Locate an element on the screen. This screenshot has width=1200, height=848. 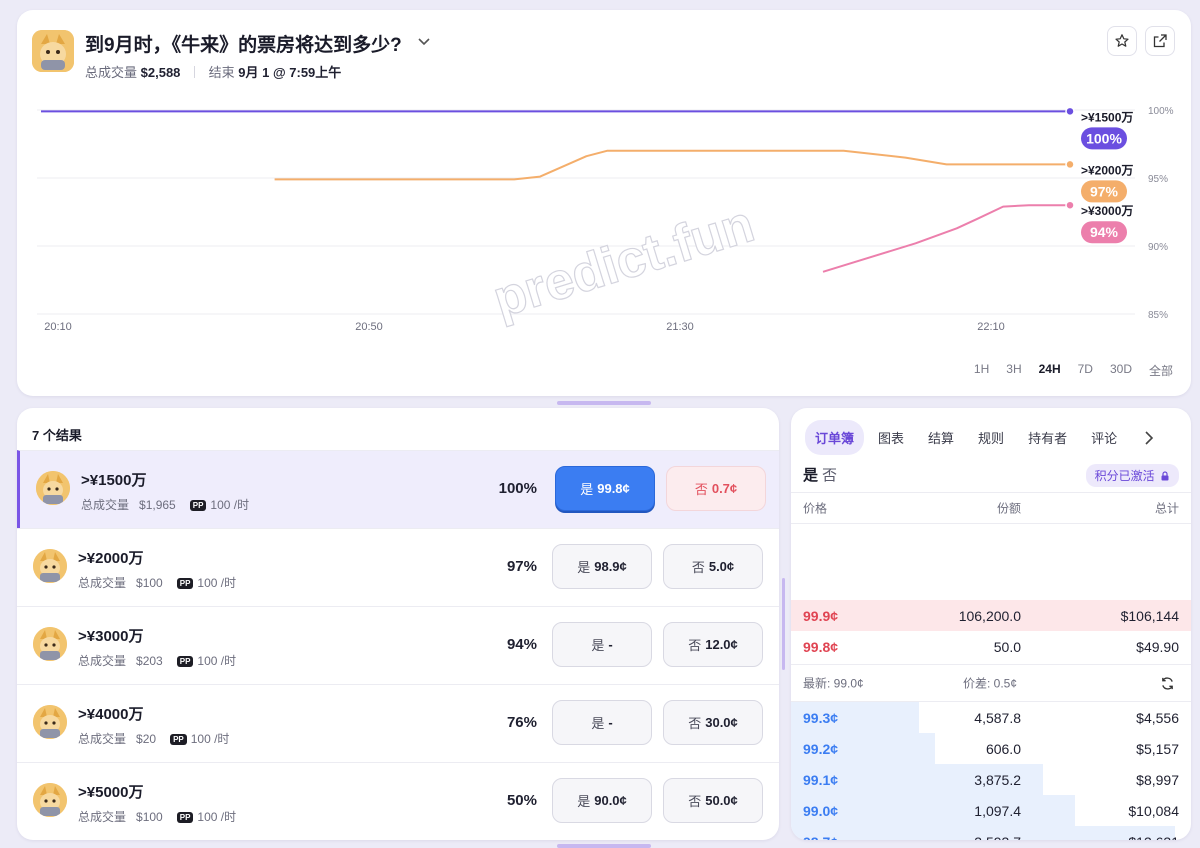
range-tab: 7D is located at coordinates (1085, 370).